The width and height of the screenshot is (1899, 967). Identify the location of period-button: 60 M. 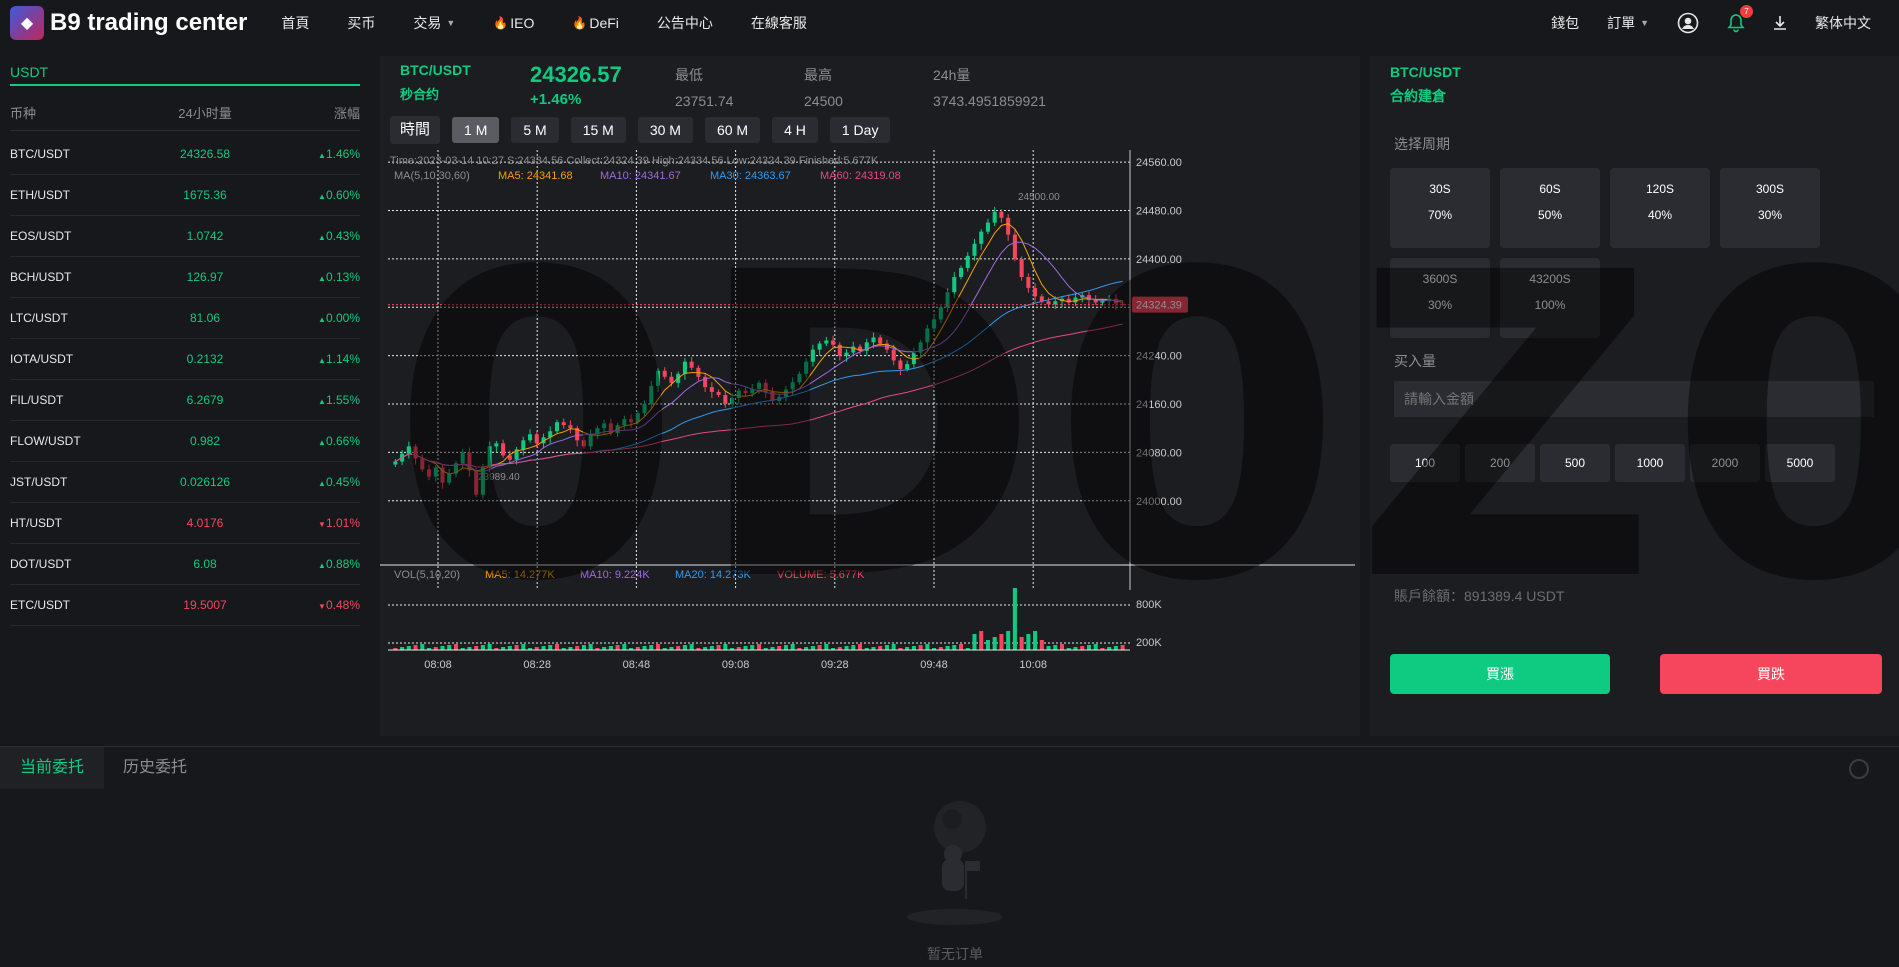
(732, 130).